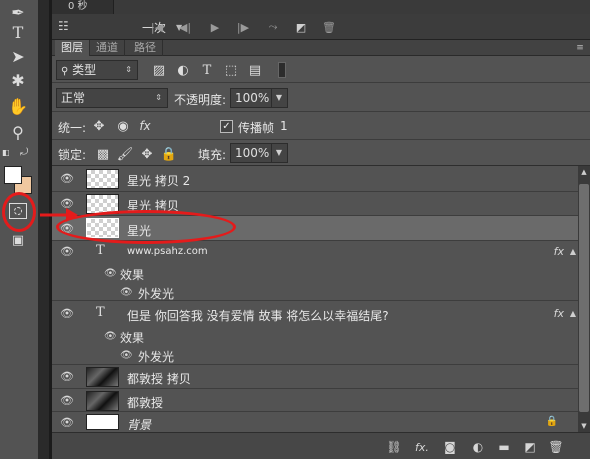 This screenshot has width=590, height=459. Describe the element at coordinates (84, 70) in the screenshot. I see `filter-kind-value: 类型` at that location.